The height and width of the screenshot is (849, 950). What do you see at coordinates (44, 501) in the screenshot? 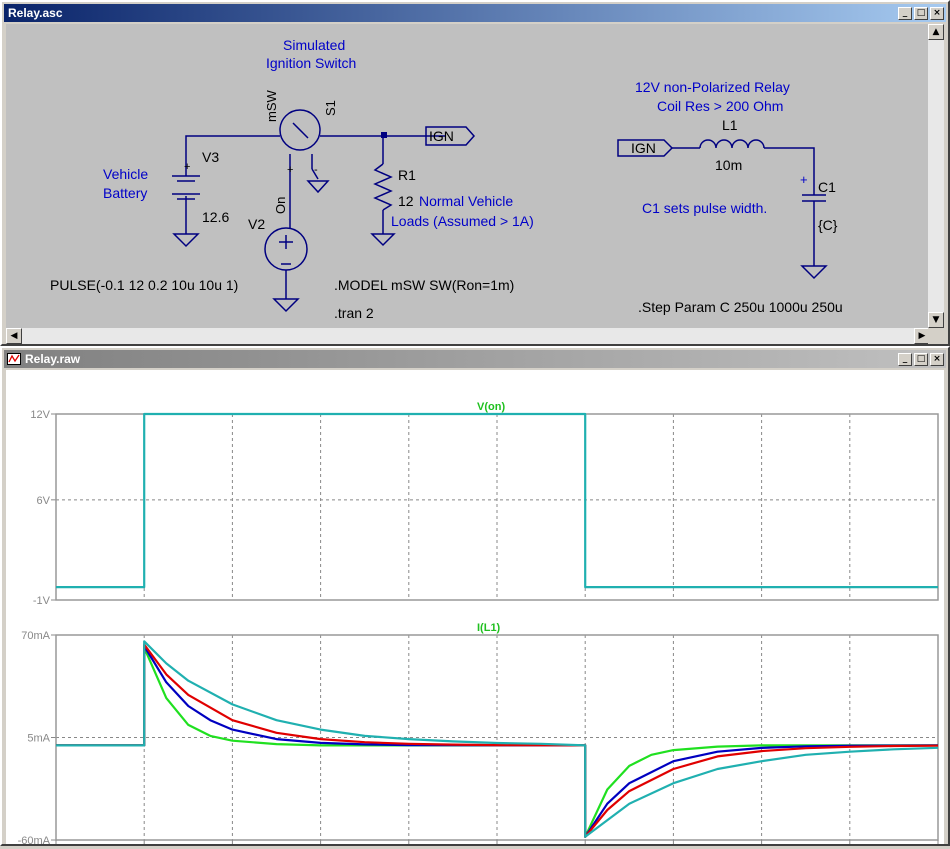
I see `y-tick-label: 6V` at bounding box center [44, 501].